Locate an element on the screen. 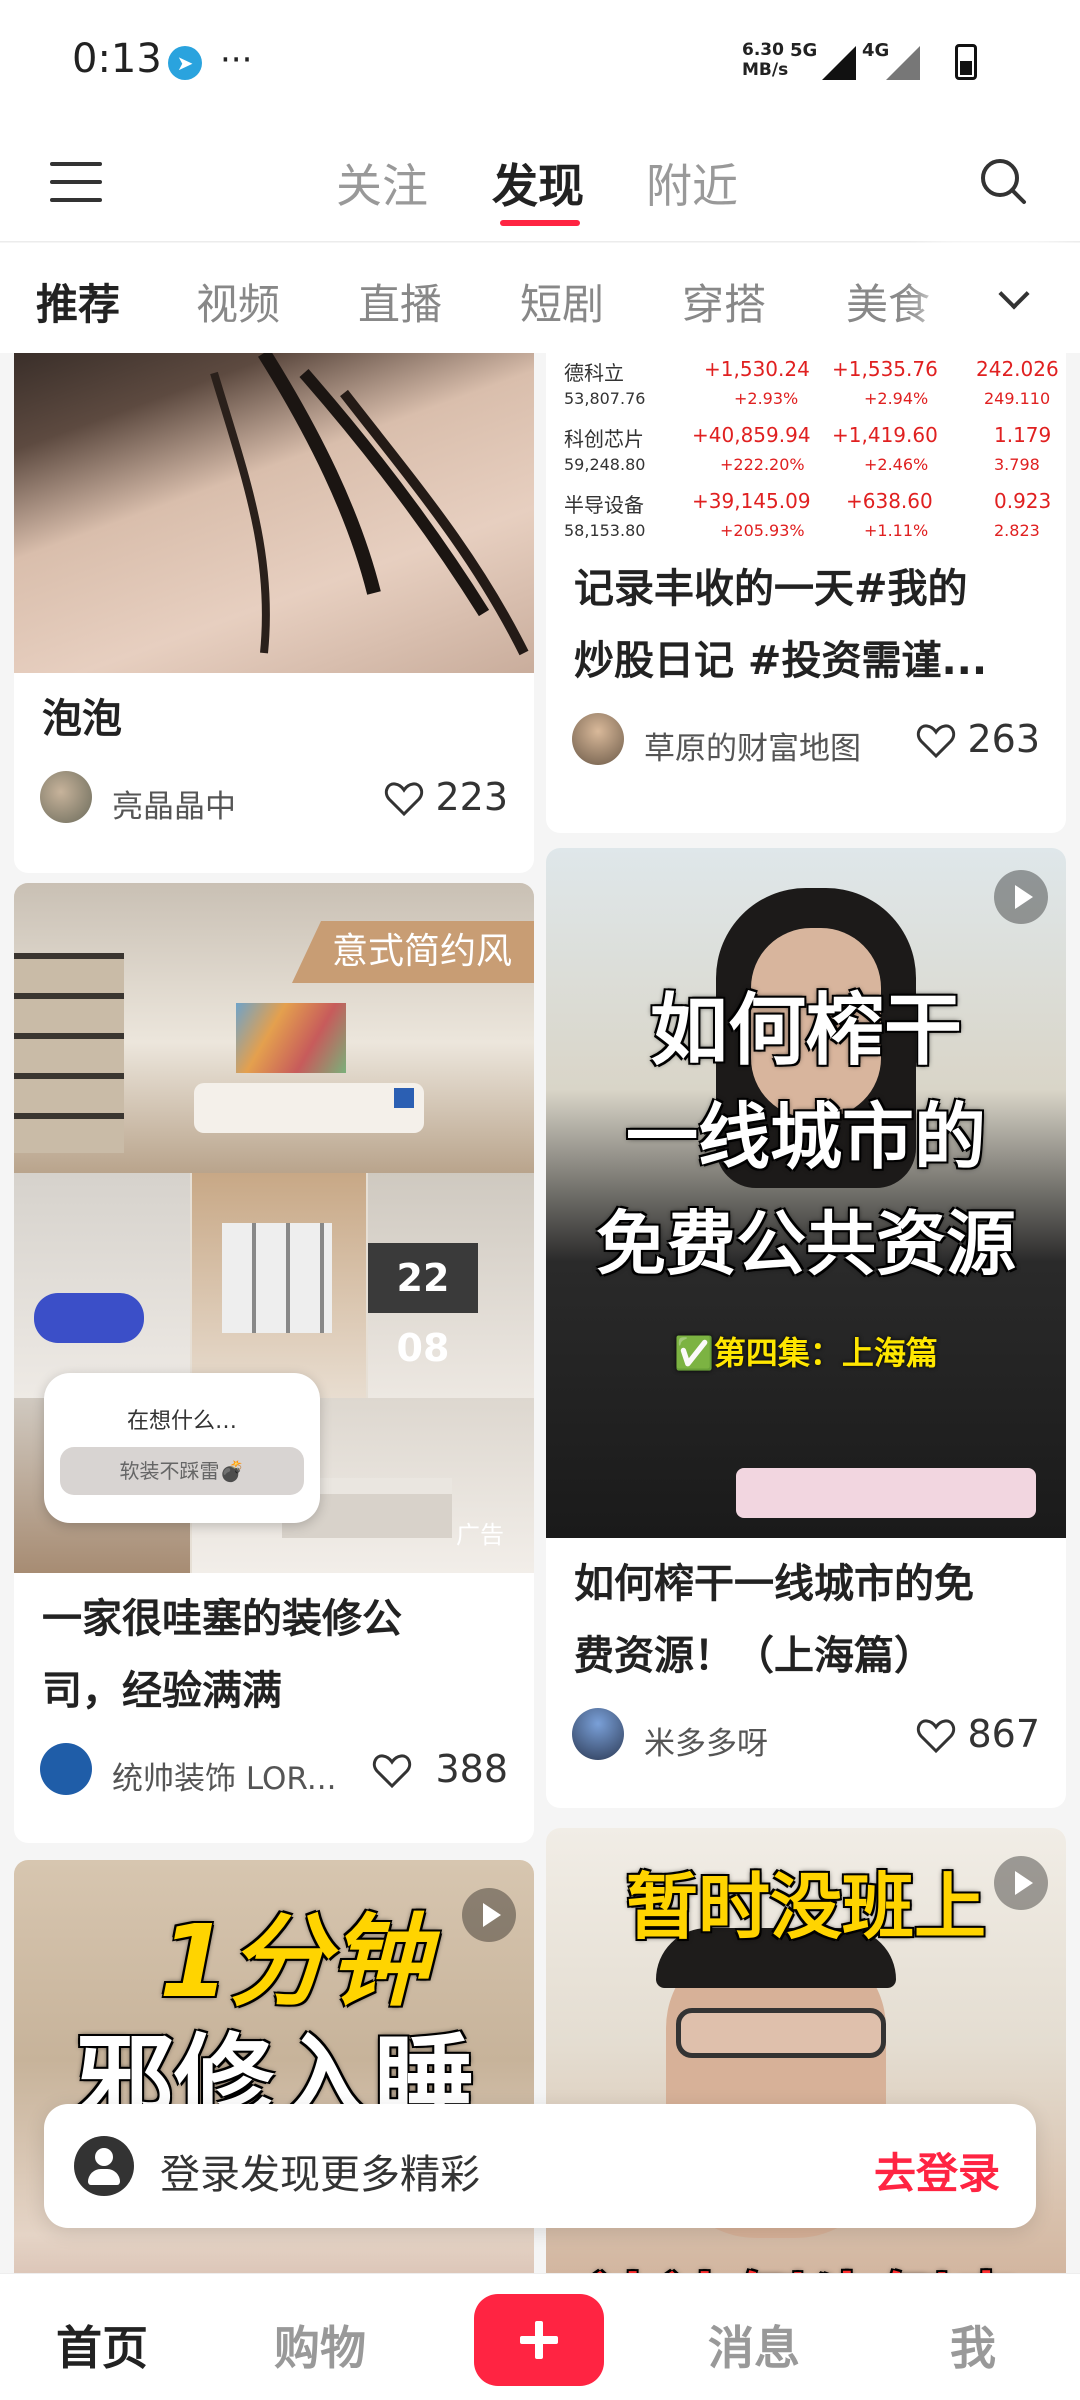 The height and width of the screenshot is (2400, 1080). play-icon is located at coordinates (1021, 897).